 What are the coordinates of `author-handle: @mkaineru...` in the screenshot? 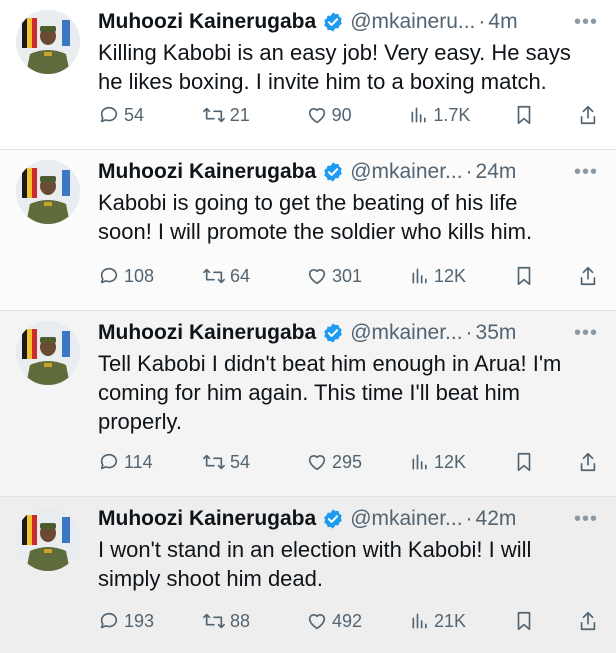 It's located at (412, 22).